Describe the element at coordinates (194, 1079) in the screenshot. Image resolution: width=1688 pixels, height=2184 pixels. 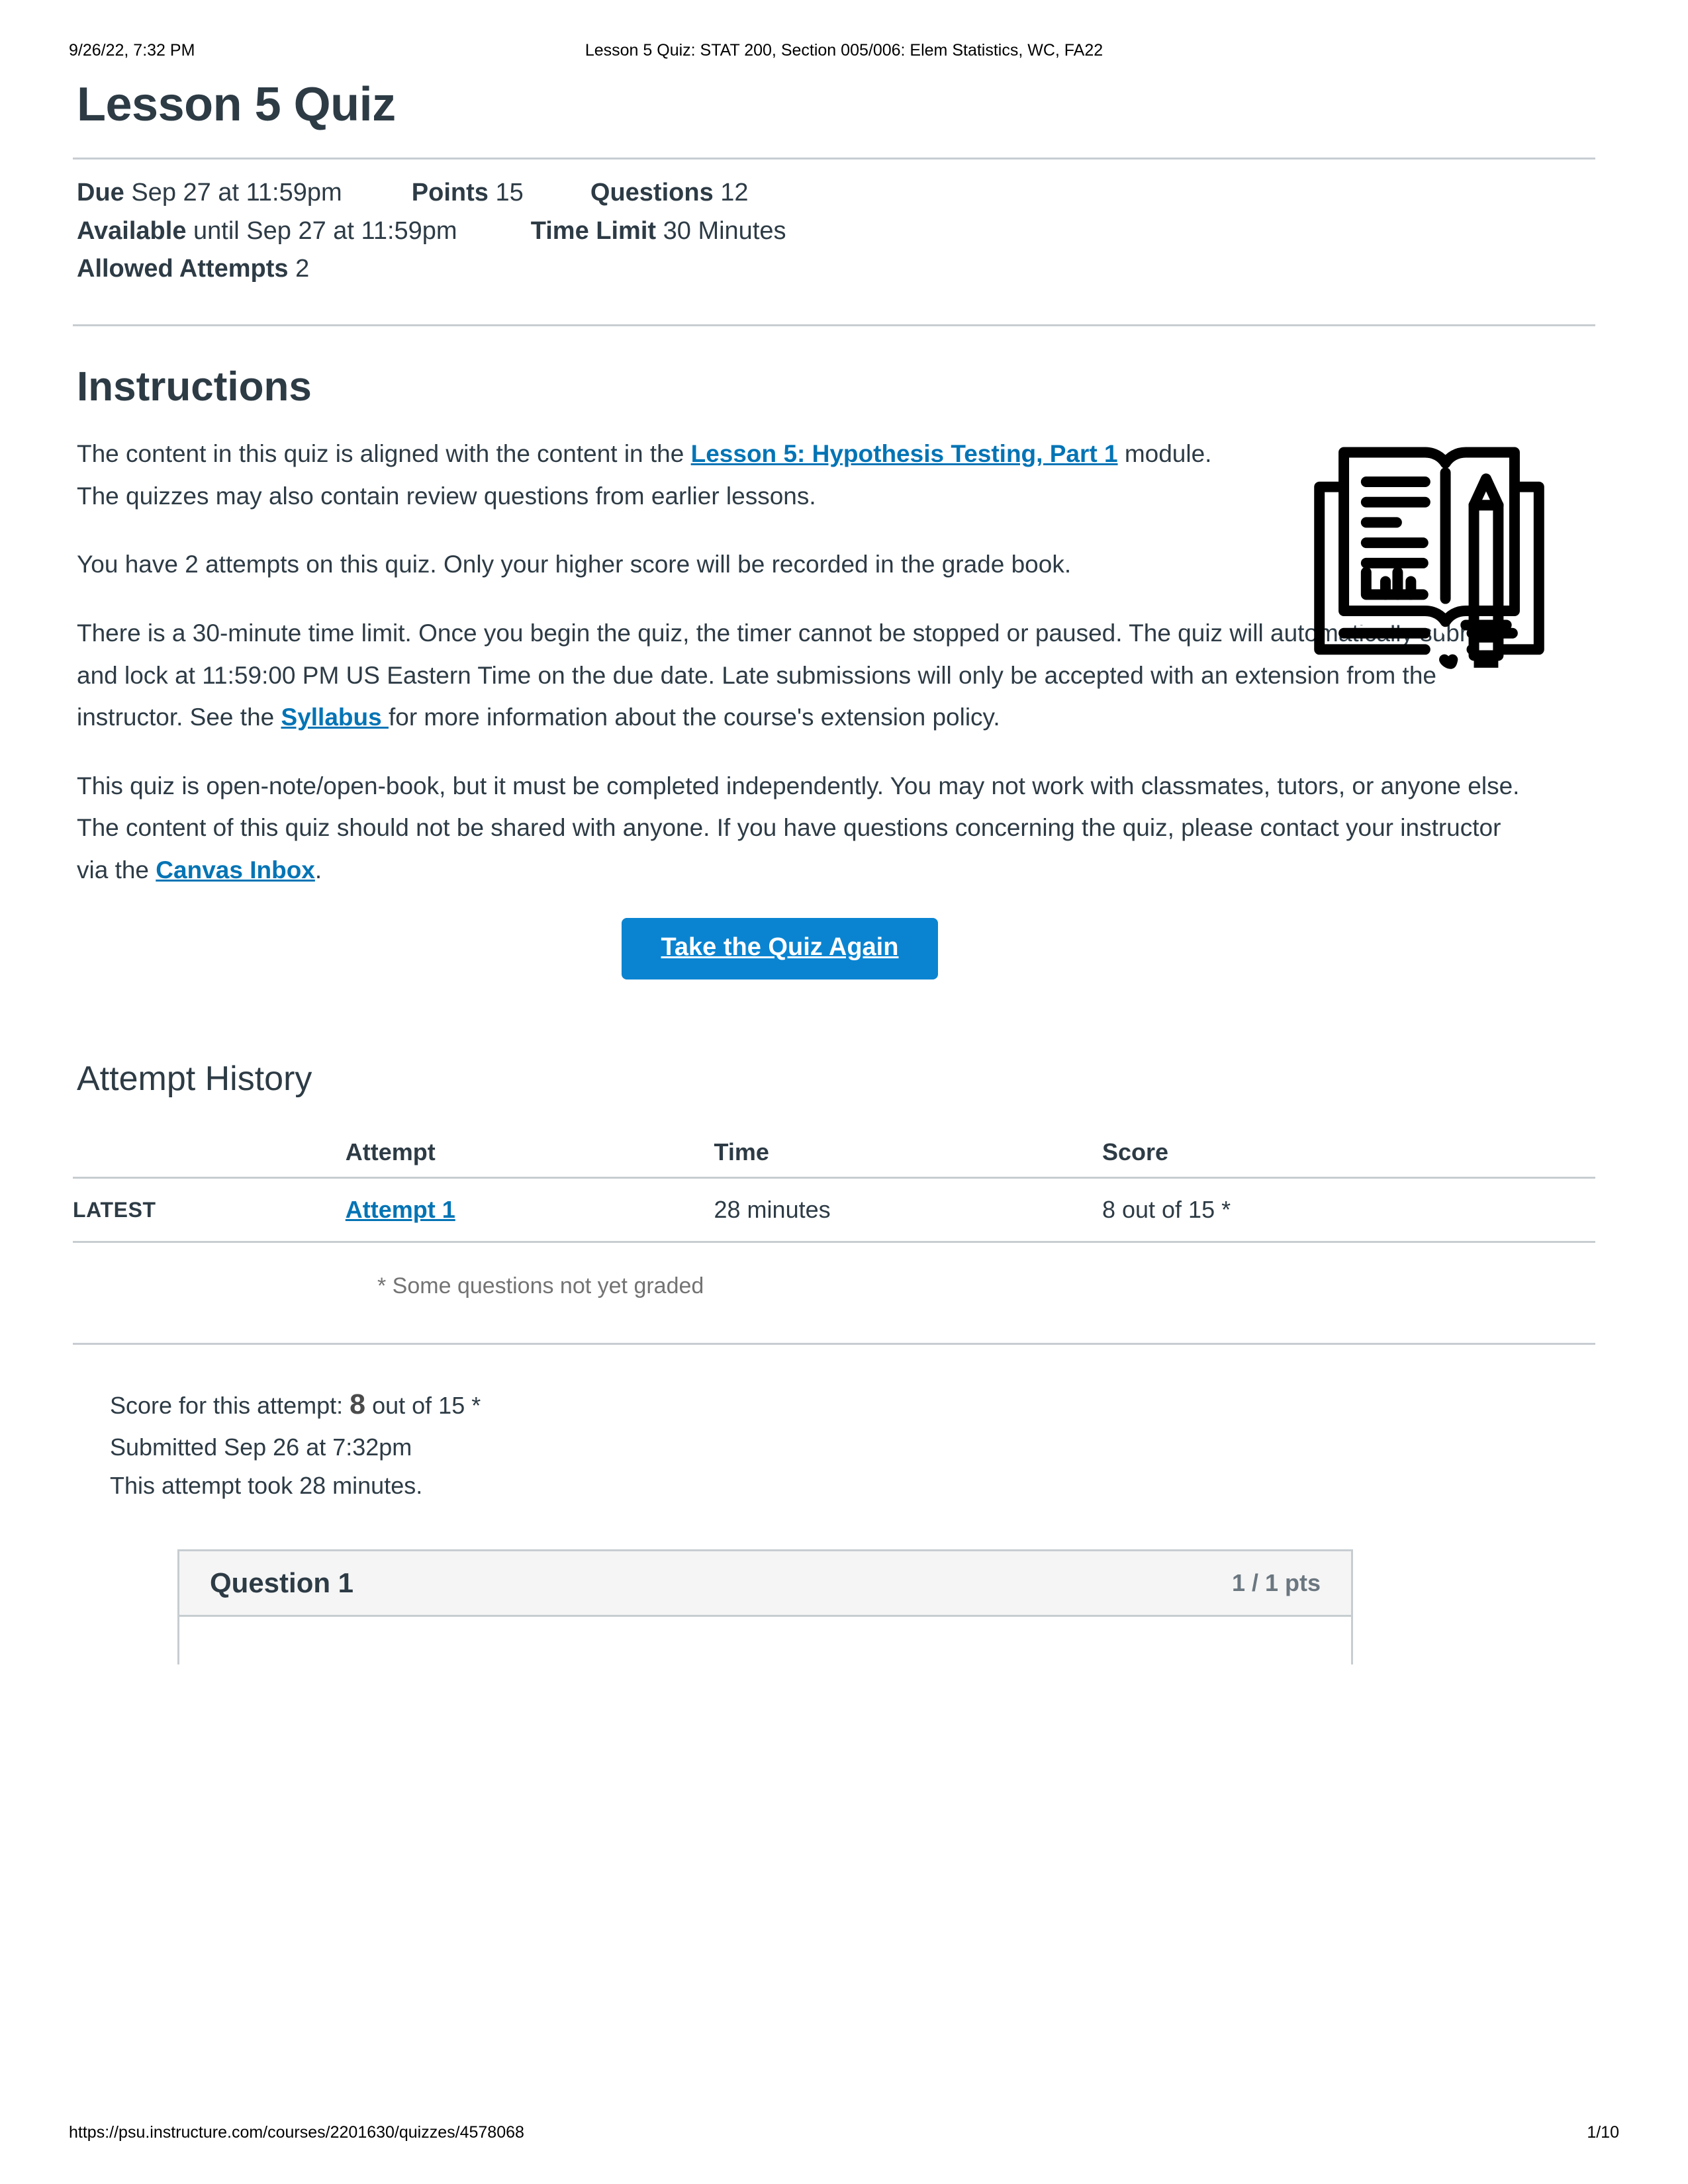
I see `attempt-history-heading: Attempt History` at that location.